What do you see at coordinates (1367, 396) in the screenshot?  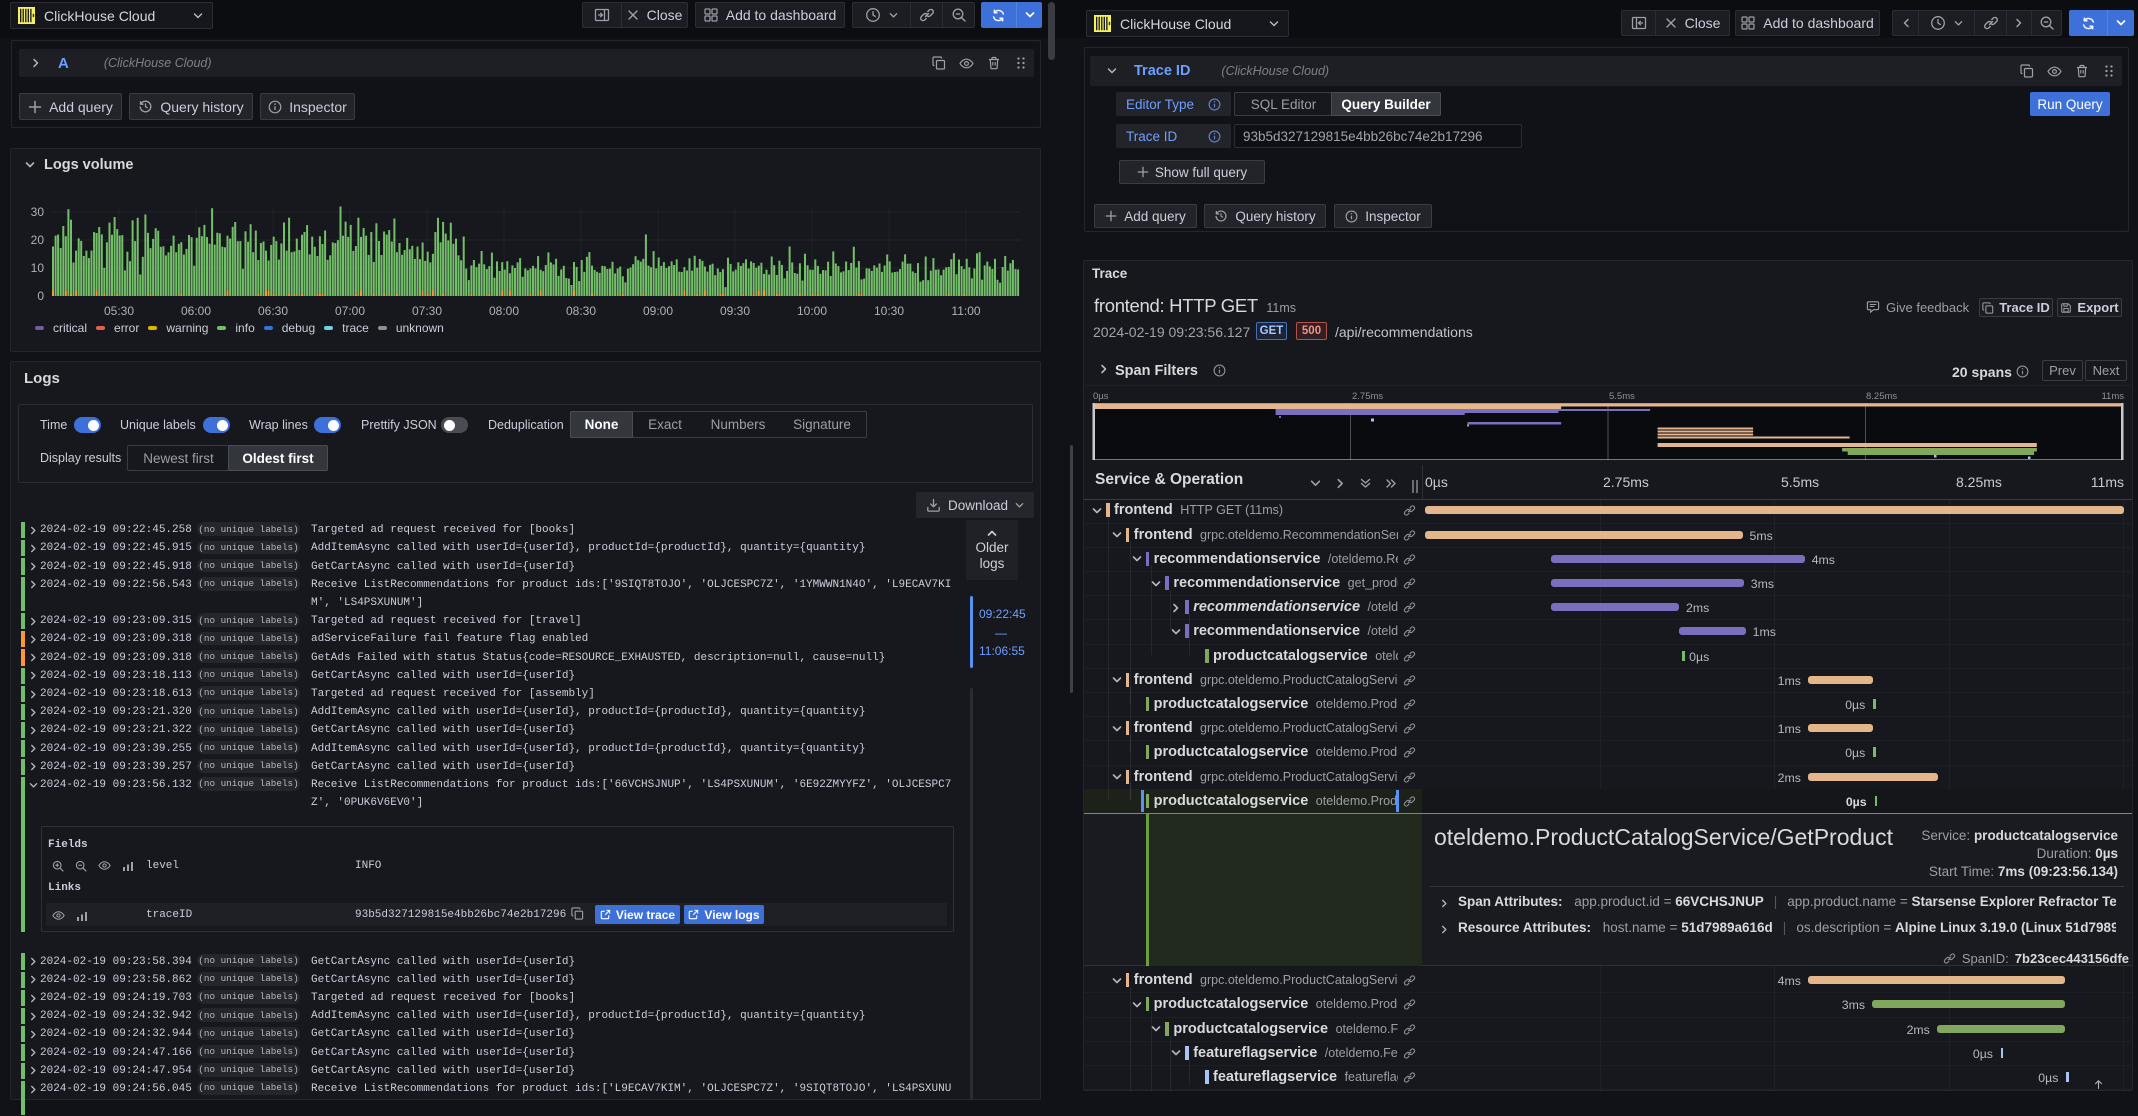 I see `svg-text: 2.75ms` at bounding box center [1367, 396].